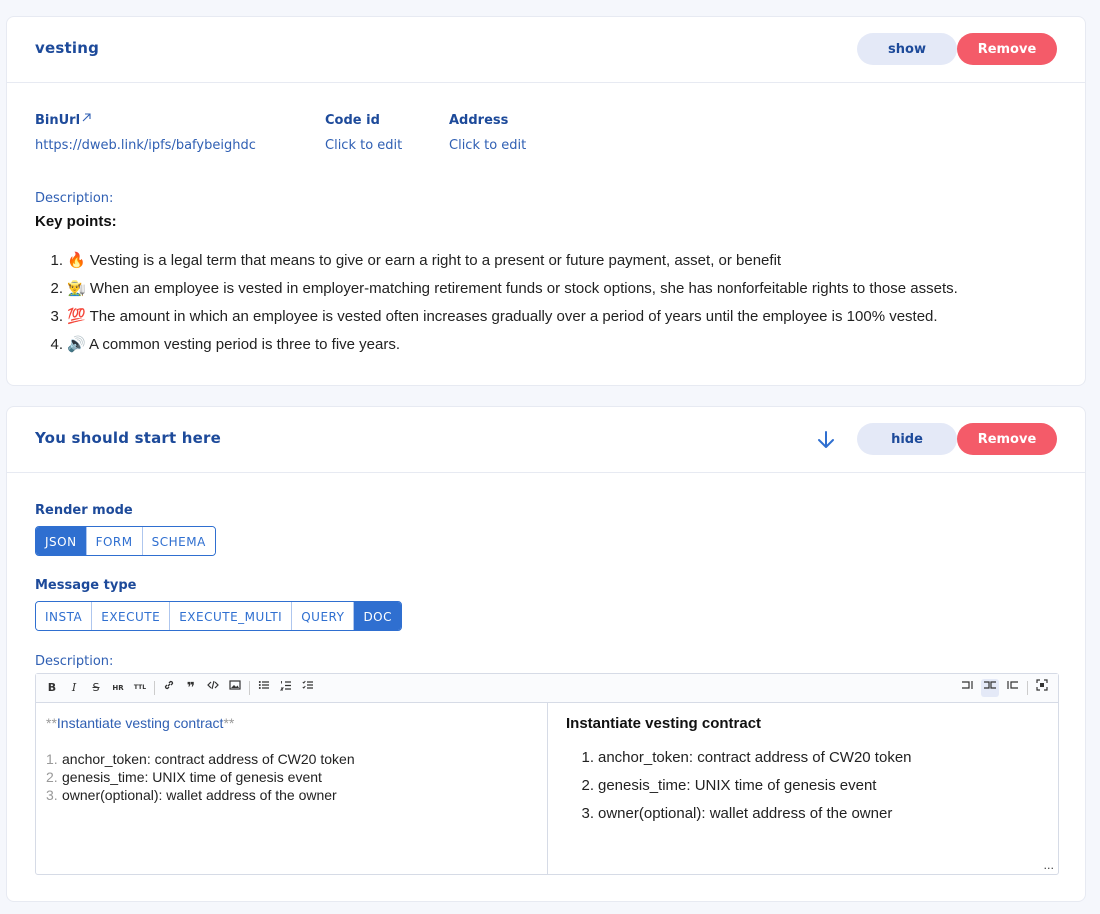 This screenshot has width=1100, height=914. What do you see at coordinates (67, 48) in the screenshot?
I see `card-title: vesting` at bounding box center [67, 48].